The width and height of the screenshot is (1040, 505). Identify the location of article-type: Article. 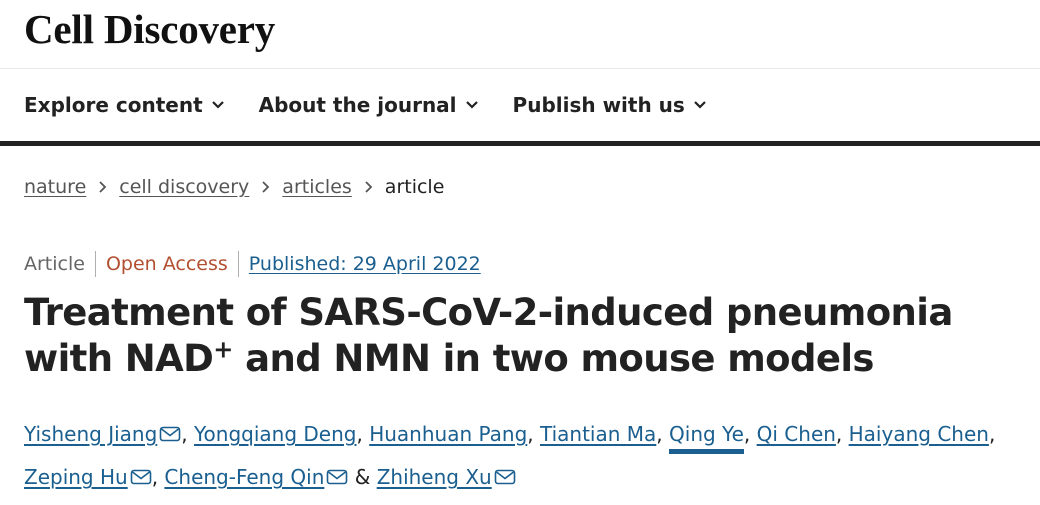
(54, 264).